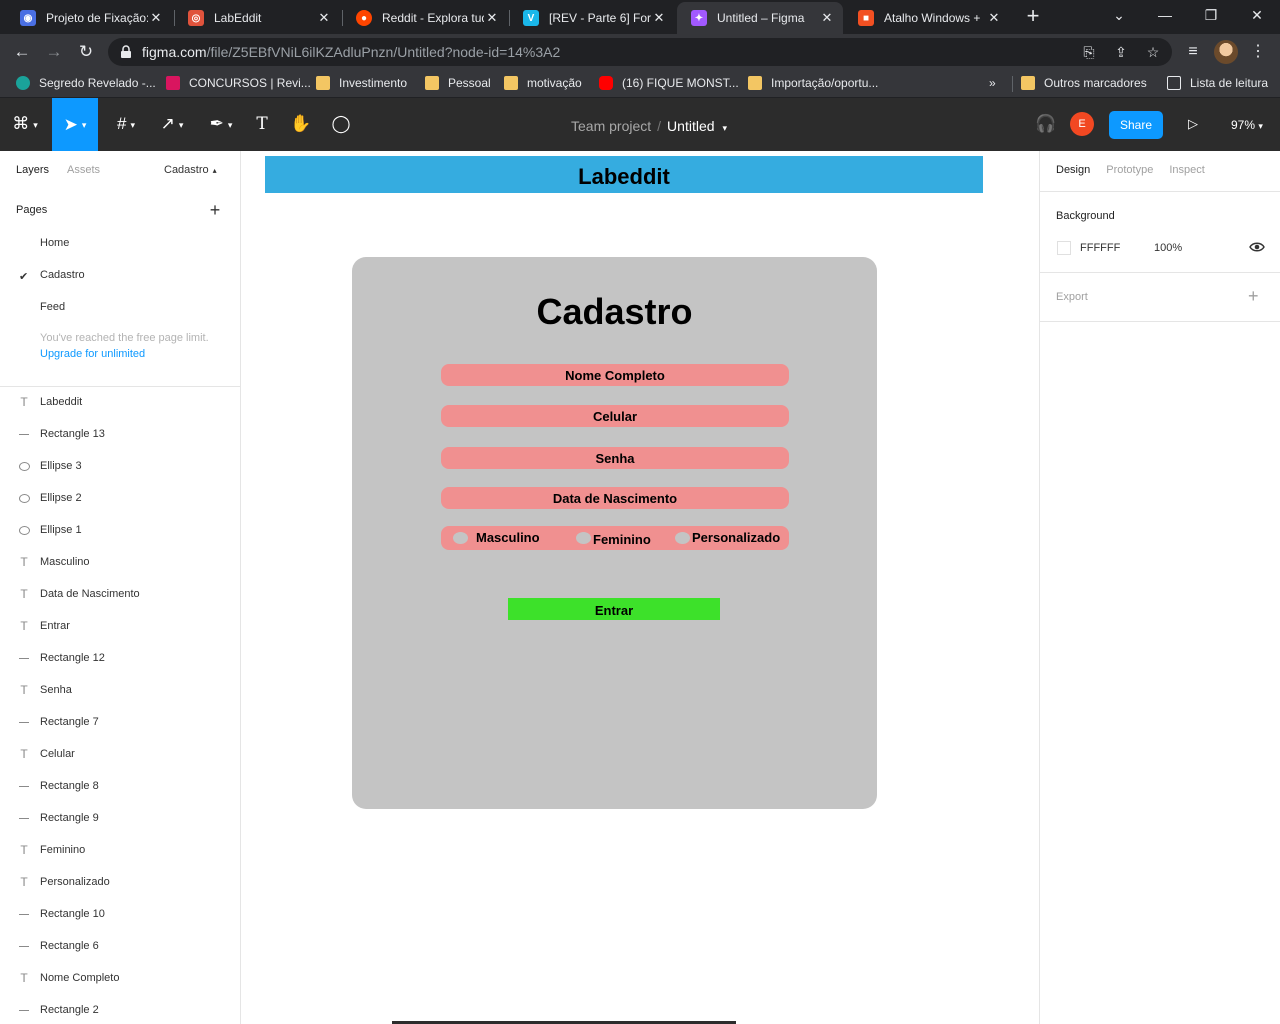 This screenshot has width=1280, height=1024. Describe the element at coordinates (425, 18) in the screenshot. I see `browser-tab: ● Reddit - Explora tudo ✕` at that location.